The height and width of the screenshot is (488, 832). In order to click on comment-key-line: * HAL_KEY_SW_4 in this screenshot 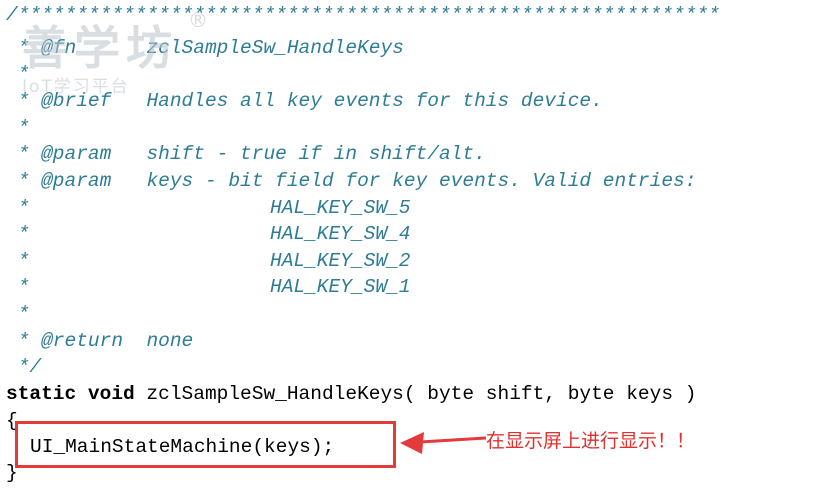, I will do `click(208, 234)`.